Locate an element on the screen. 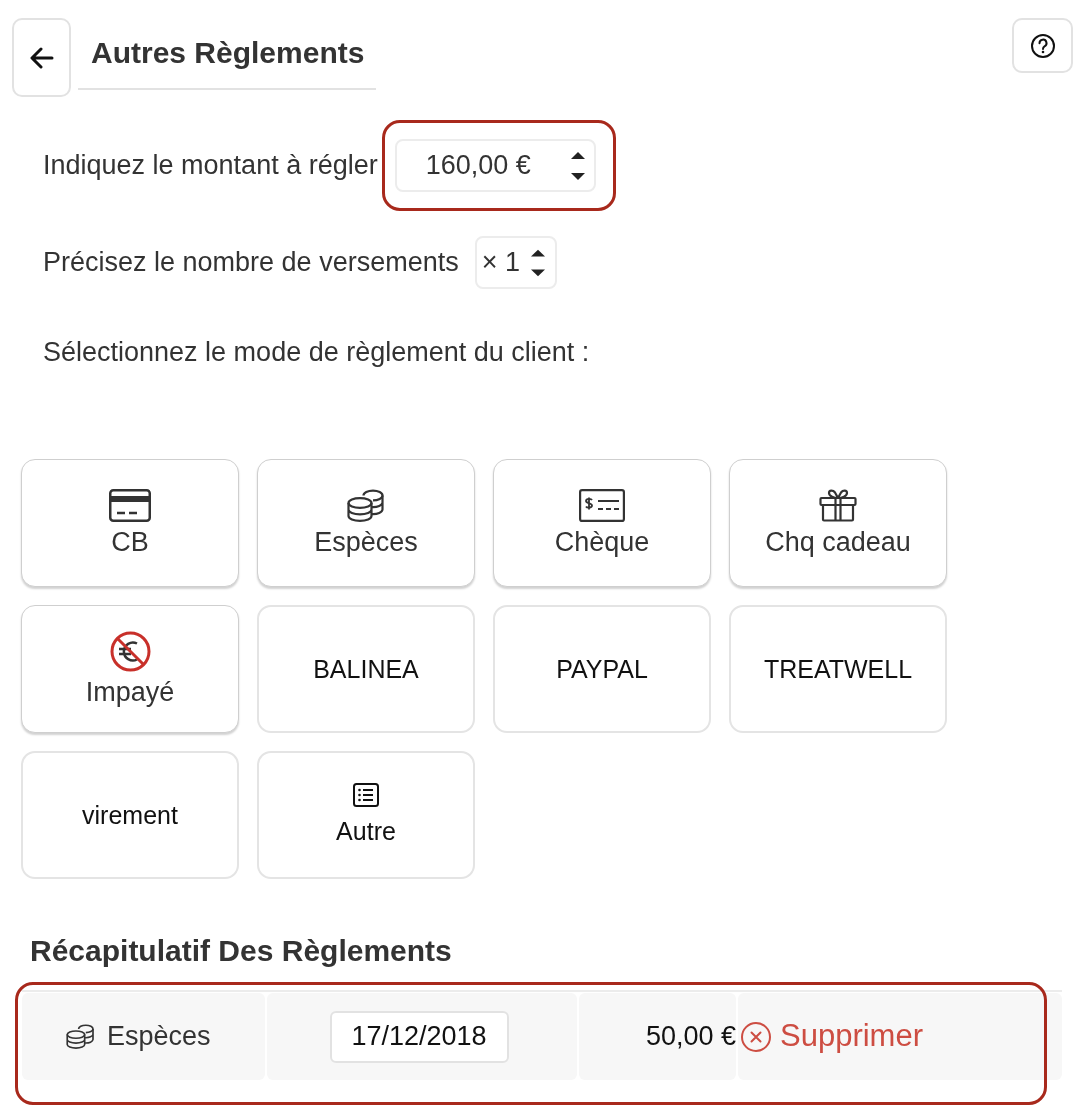  payment-mode-button: Espèces is located at coordinates (366, 523).